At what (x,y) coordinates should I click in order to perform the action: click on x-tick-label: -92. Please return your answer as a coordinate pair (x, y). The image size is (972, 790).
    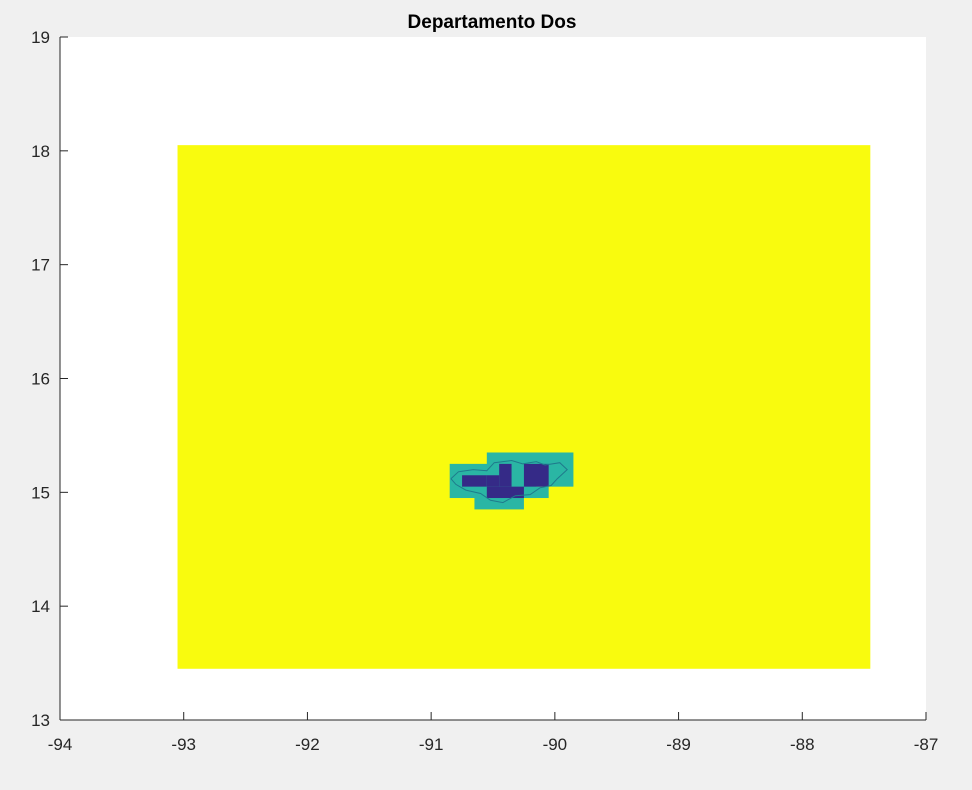
    Looking at the image, I should click on (307, 744).